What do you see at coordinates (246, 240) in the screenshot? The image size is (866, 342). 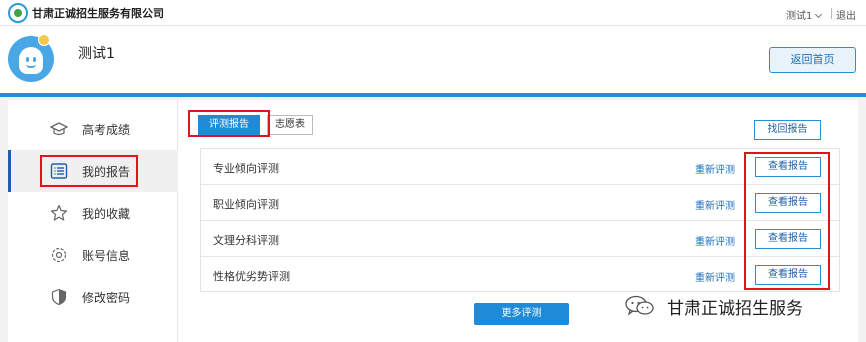 I see `report-title: 文理分科评测` at bounding box center [246, 240].